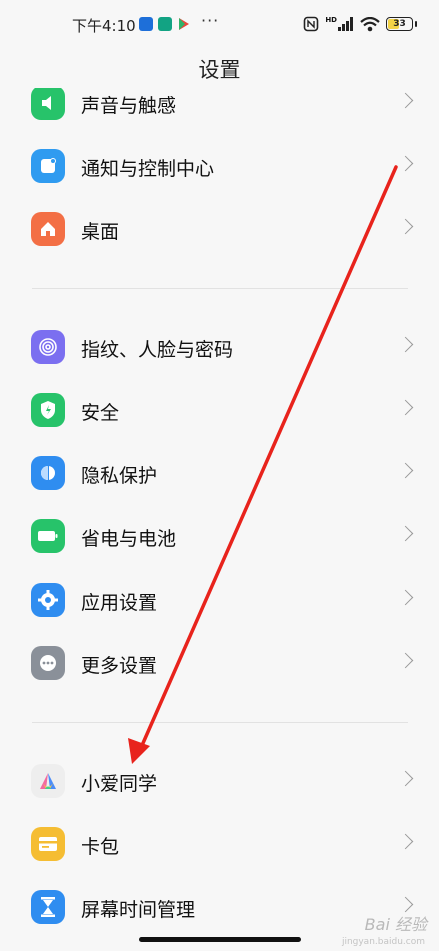 Image resolution: width=439 pixels, height=951 pixels. What do you see at coordinates (220, 939) in the screenshot?
I see `home-indicator` at bounding box center [220, 939].